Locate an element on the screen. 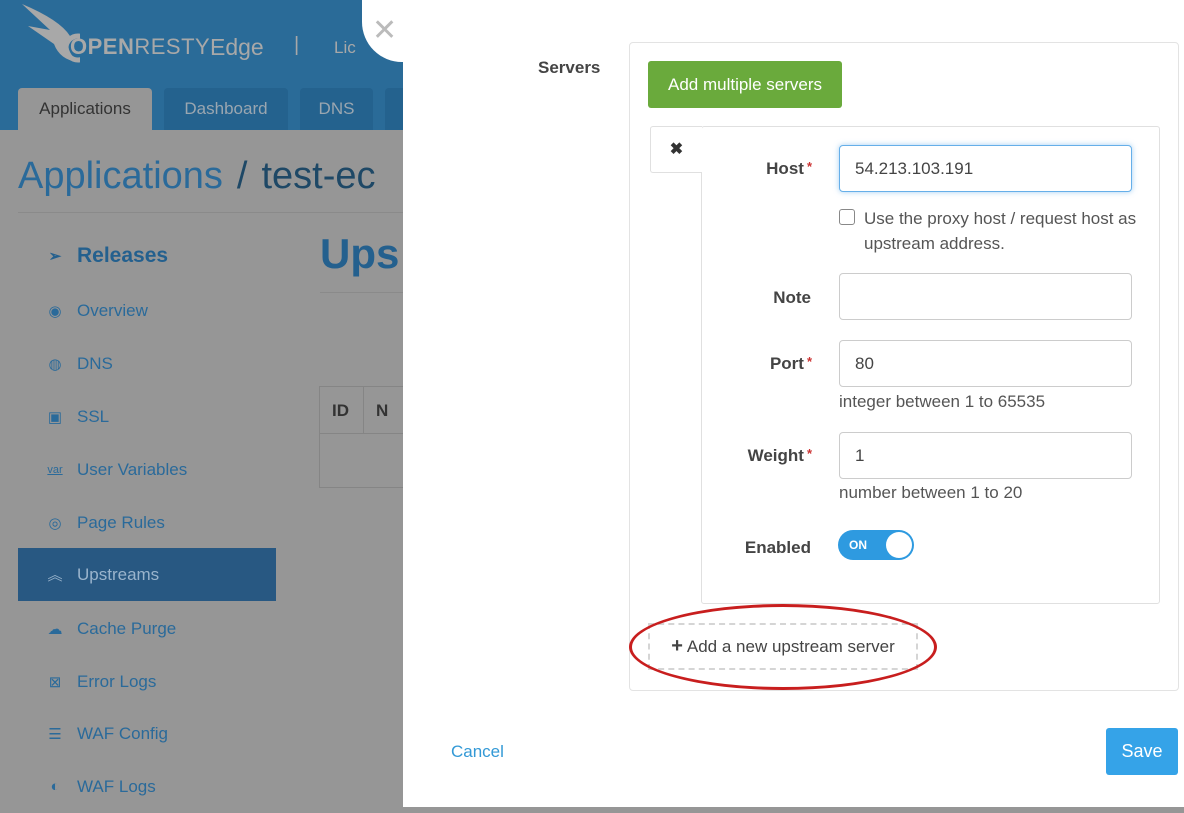 The height and width of the screenshot is (813, 1184). note-label: Note is located at coordinates (792, 297).